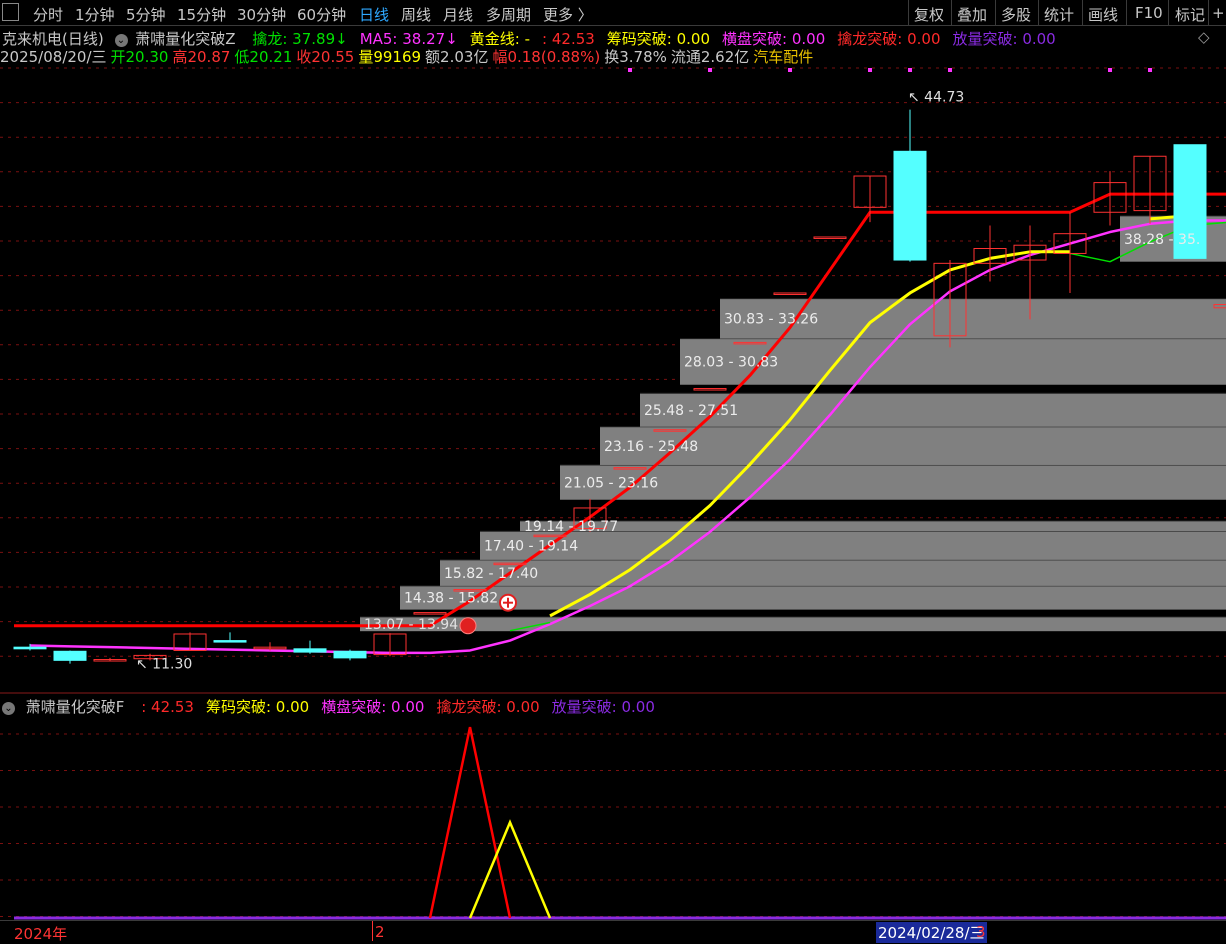 The image size is (1226, 944). I want to click on time-axis: 2024年 2 2024/02/28/三 3, so click(613, 931).